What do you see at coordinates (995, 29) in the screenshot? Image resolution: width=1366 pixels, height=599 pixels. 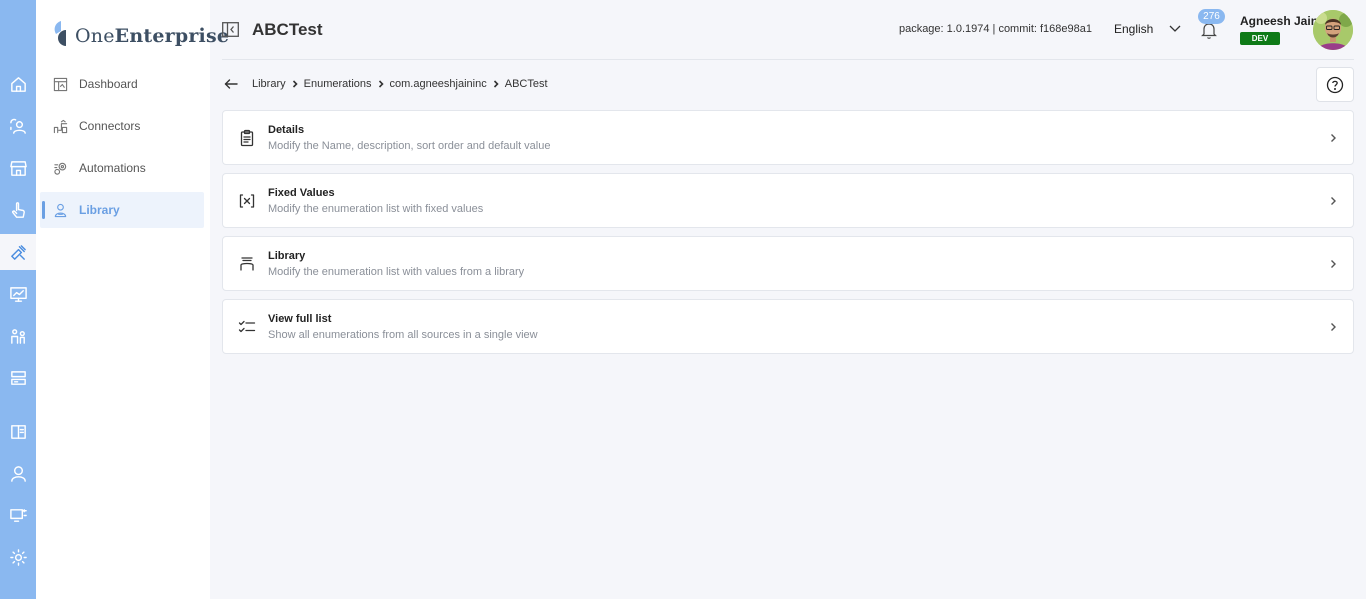 I see `package-info: package: 1.0.1974 | commit: f168e98a1` at bounding box center [995, 29].